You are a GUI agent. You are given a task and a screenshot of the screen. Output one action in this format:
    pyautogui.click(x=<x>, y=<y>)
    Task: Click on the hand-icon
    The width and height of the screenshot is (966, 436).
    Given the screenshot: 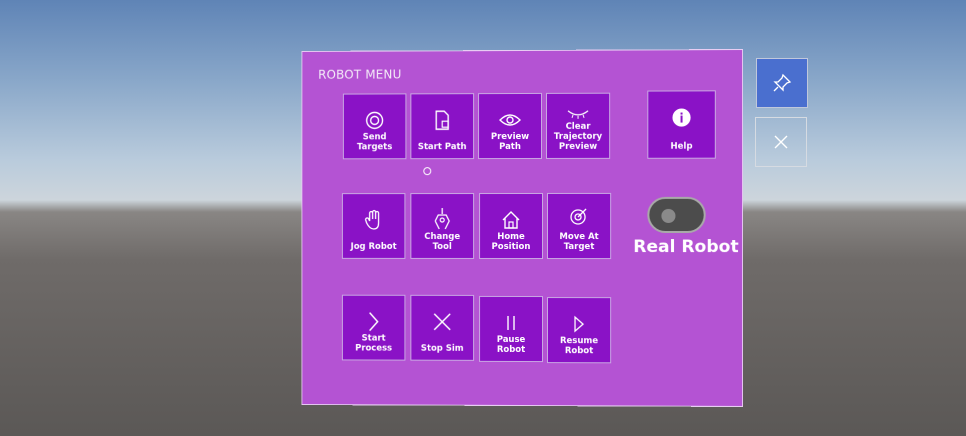 What is the action you would take?
    pyautogui.click(x=374, y=220)
    